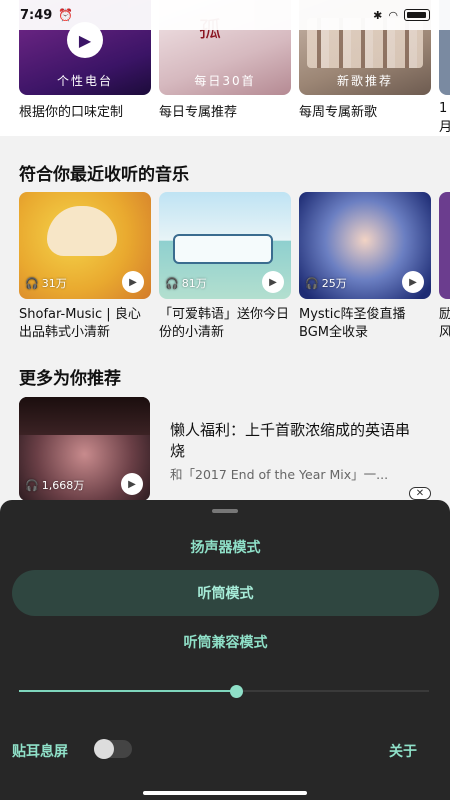 This screenshot has width=450, height=800. I want to click on play-count: 🎧 81万, so click(186, 283).